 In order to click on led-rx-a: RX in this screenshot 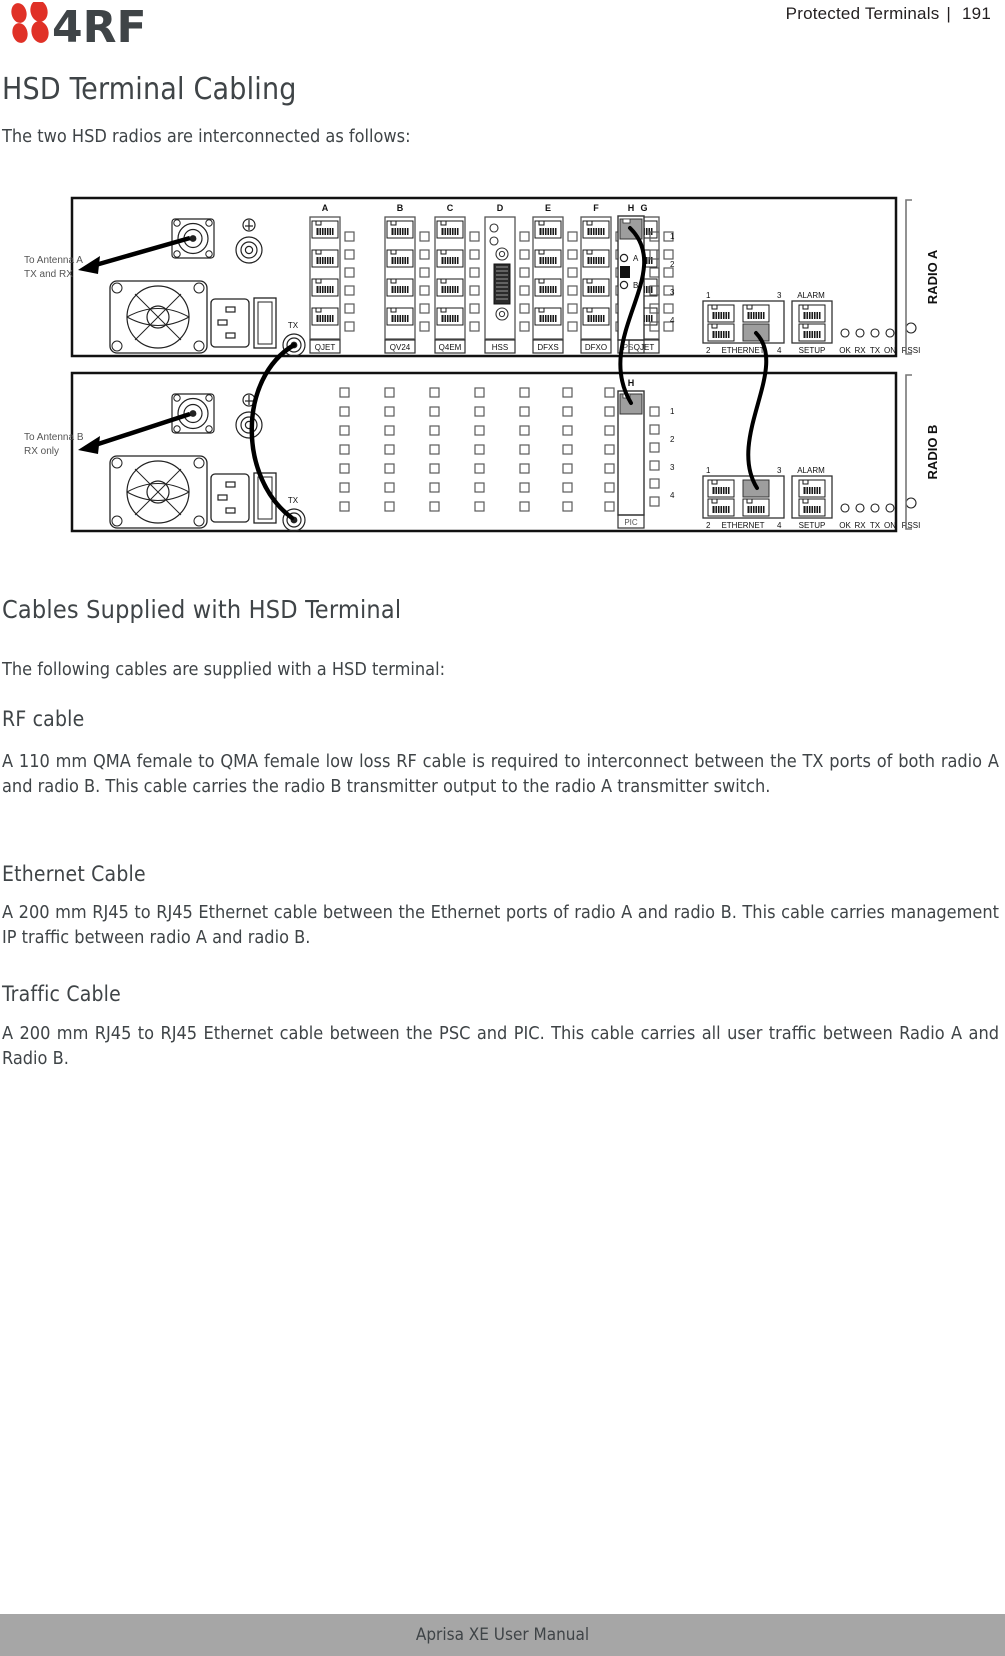, I will do `click(860, 350)`.